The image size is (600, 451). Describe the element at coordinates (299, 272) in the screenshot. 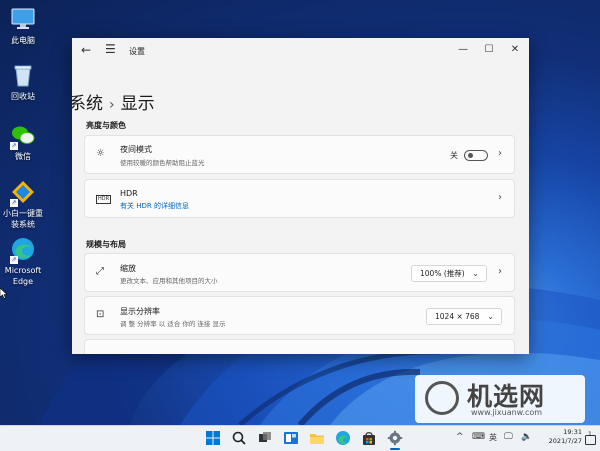

I see `scale-card: ⤢ 缩放 更改文本、应用和其他项目的大小 100% (推荐) ⌄ ›` at that location.